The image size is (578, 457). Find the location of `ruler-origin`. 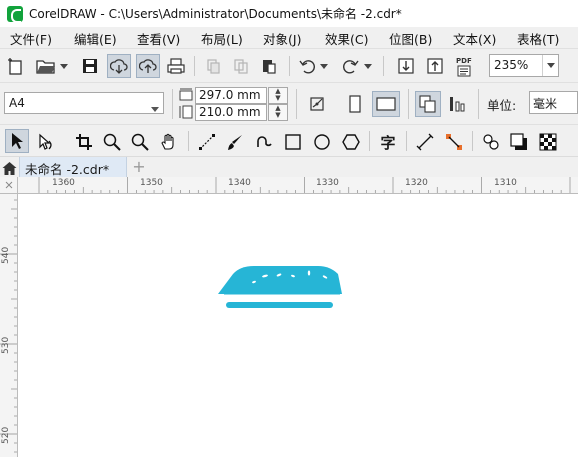

ruler-origin is located at coordinates (9, 185).